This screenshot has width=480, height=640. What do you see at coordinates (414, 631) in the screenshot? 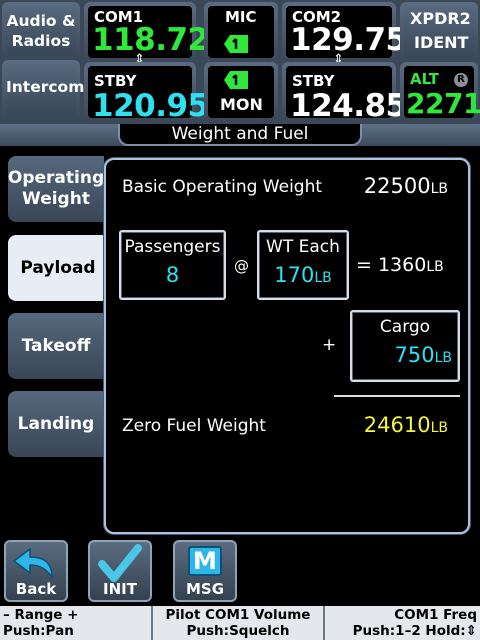
I see `right-knob-bottom: Push:1–2 Hold:⇕` at bounding box center [414, 631].